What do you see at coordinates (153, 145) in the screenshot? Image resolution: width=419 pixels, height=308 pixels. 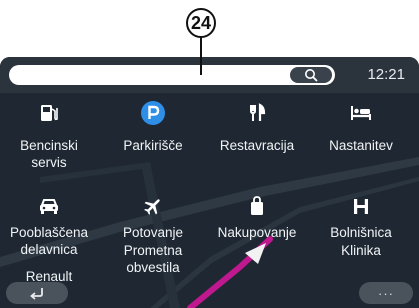 I see `poi-label: Parkirišče` at bounding box center [153, 145].